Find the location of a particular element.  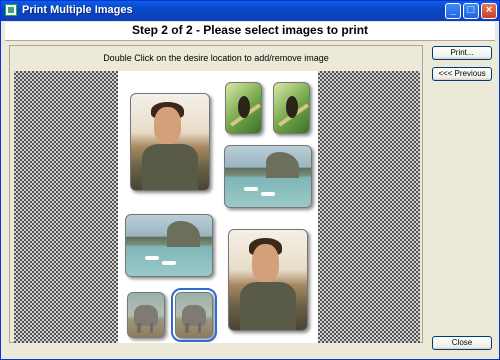

window-title: Print Multiple Images is located at coordinates (77, 10).